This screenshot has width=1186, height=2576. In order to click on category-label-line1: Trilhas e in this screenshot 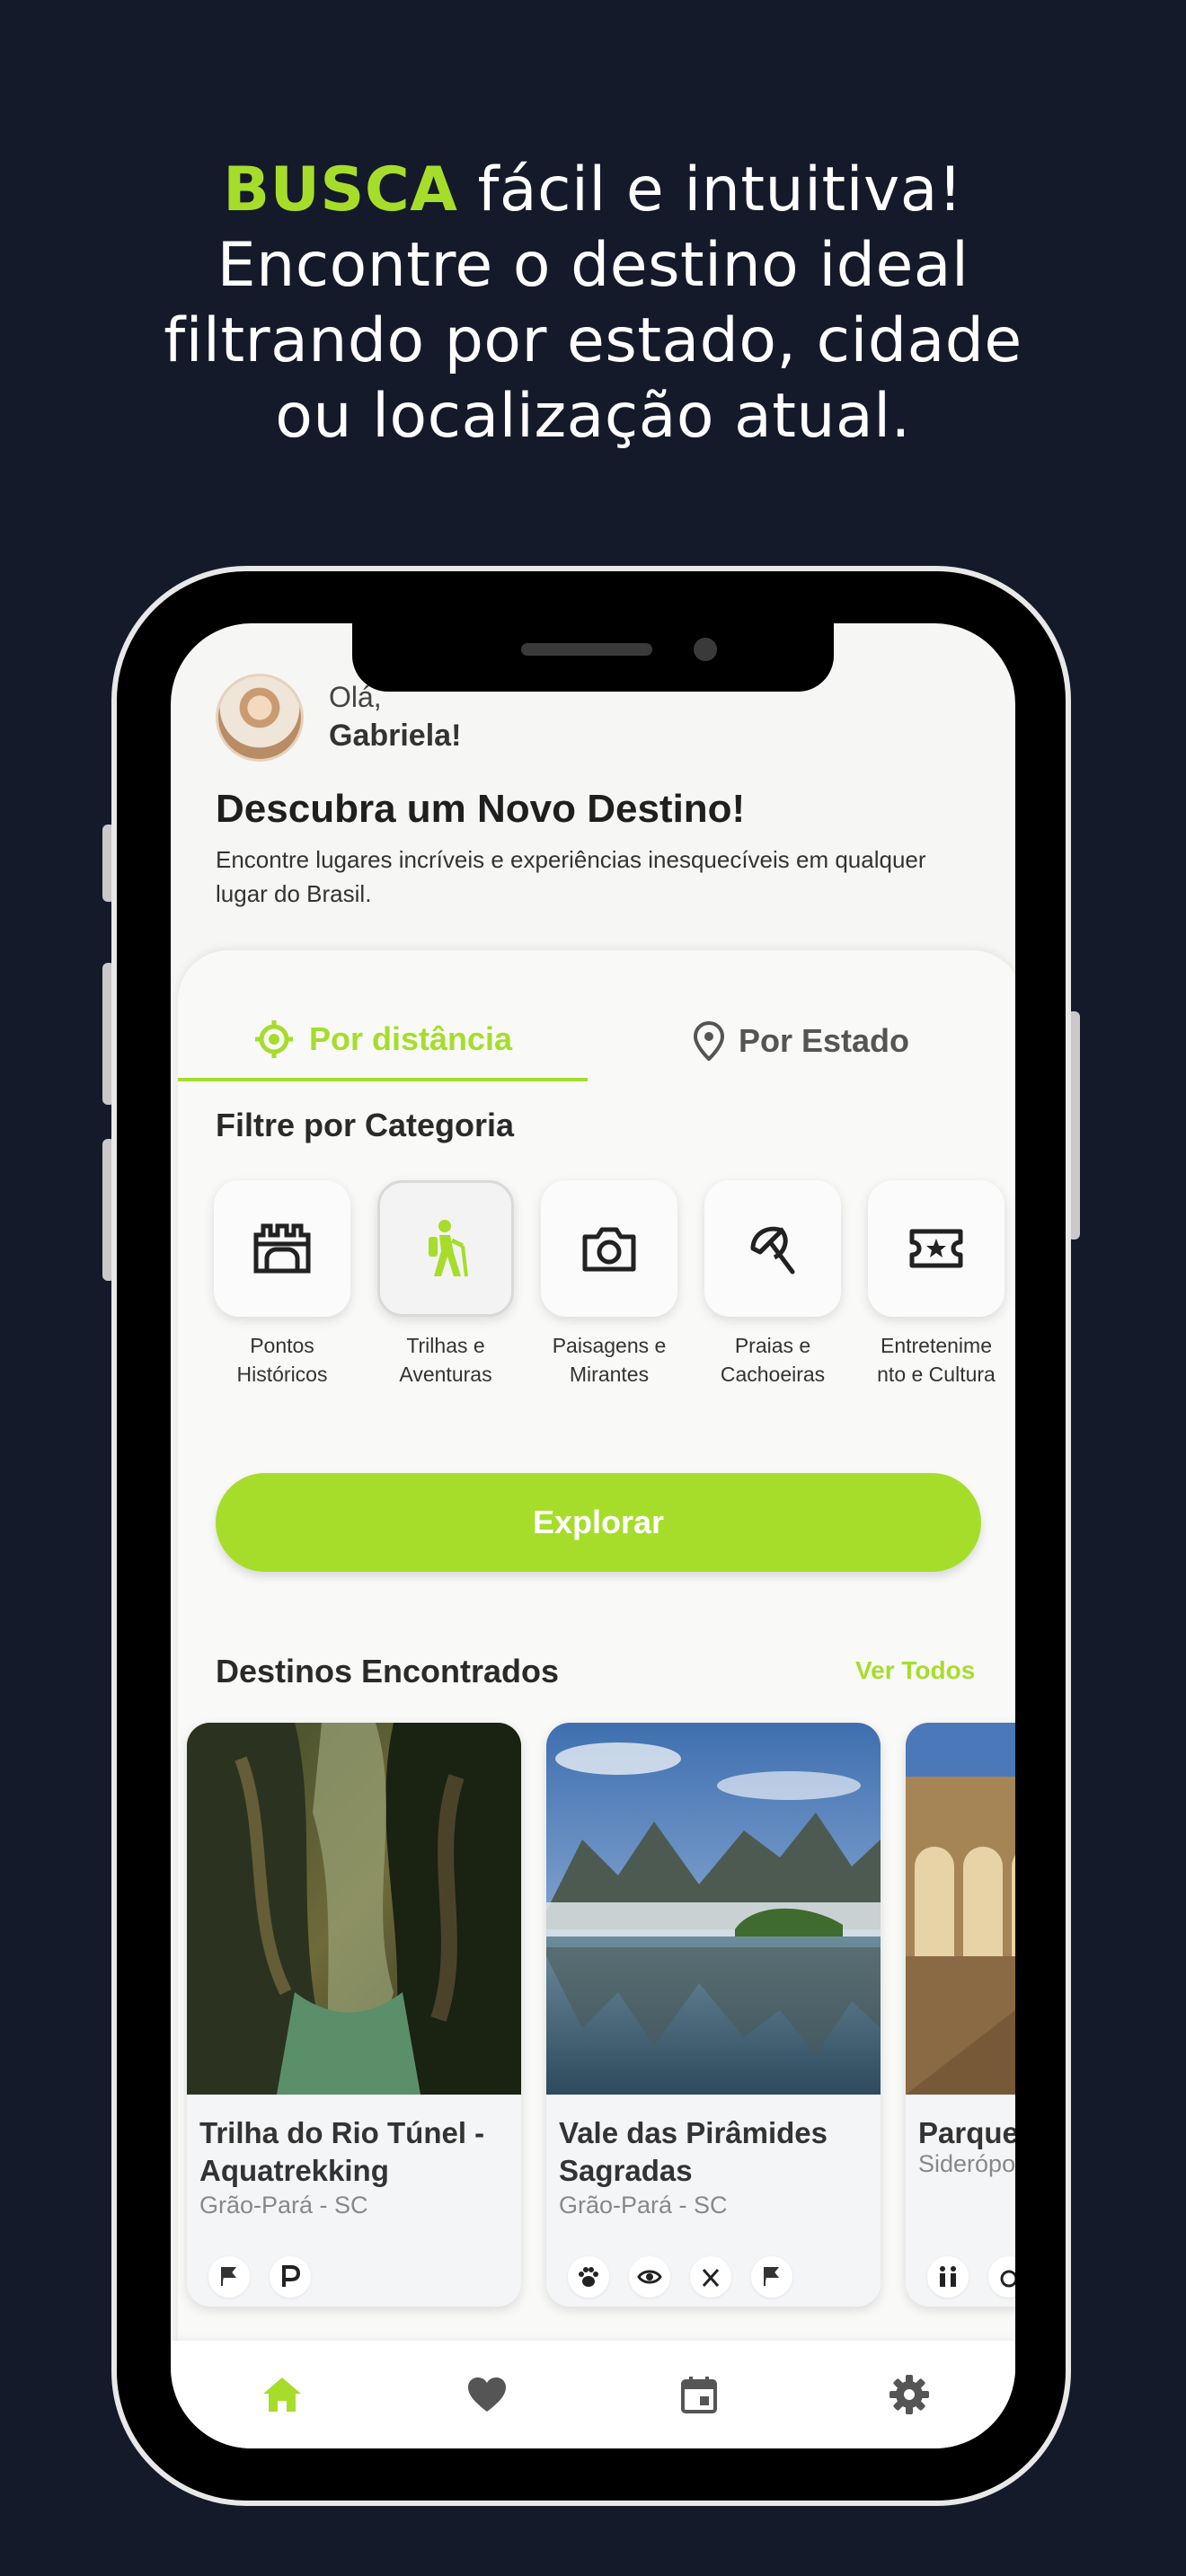, I will do `click(445, 1345)`.